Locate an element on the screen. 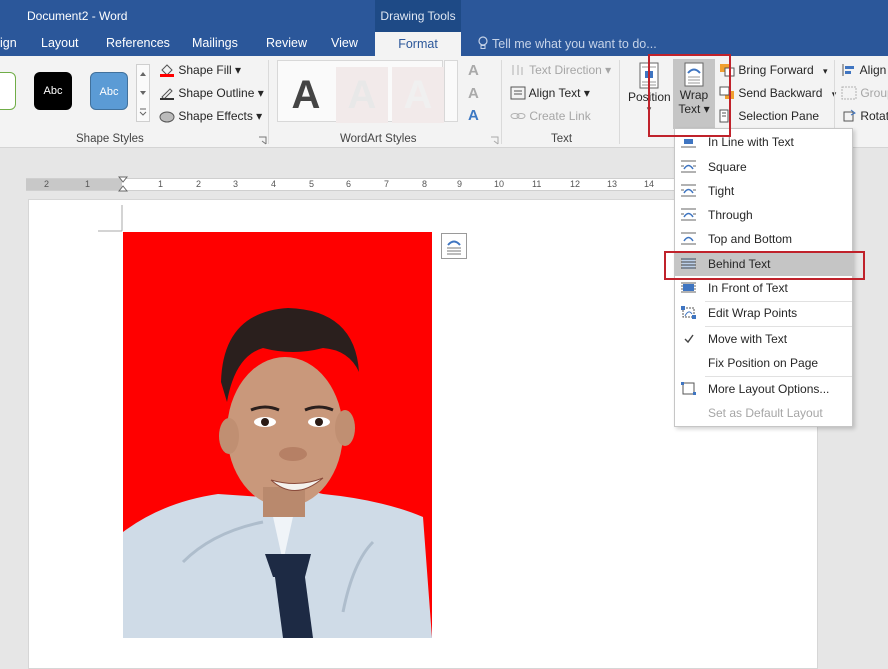 Image resolution: width=888 pixels, height=669 pixels. selection-pane-label: Selection Pane is located at coordinates (779, 116).